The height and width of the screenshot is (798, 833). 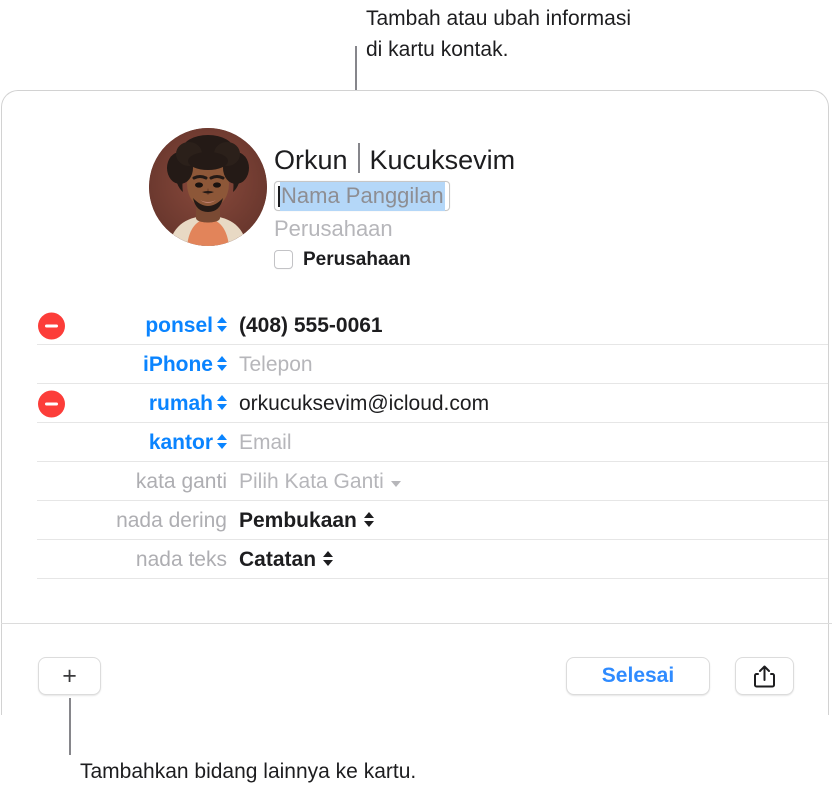 I want to click on field-label-ringtone: nada dering, so click(x=134, y=521).